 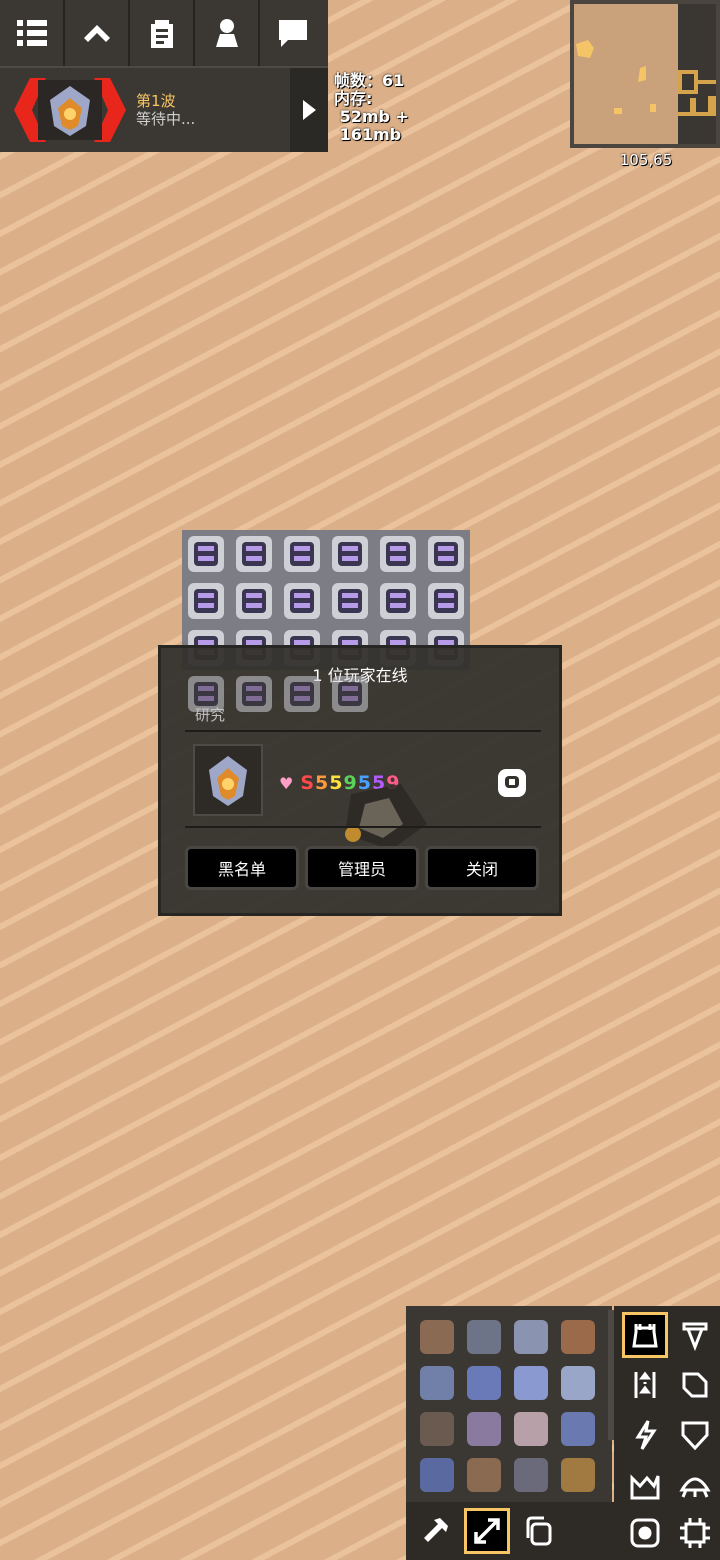 I want to click on admin-icon, so click(x=512, y=783).